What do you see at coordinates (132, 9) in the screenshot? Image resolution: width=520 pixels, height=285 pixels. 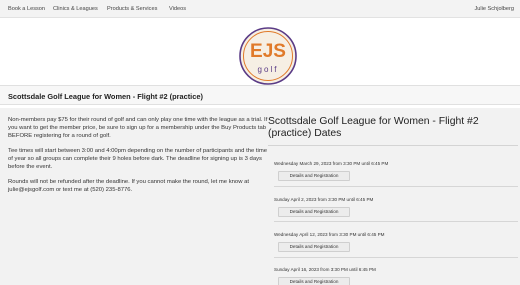 I see `nav-products-services: Products & Services` at bounding box center [132, 9].